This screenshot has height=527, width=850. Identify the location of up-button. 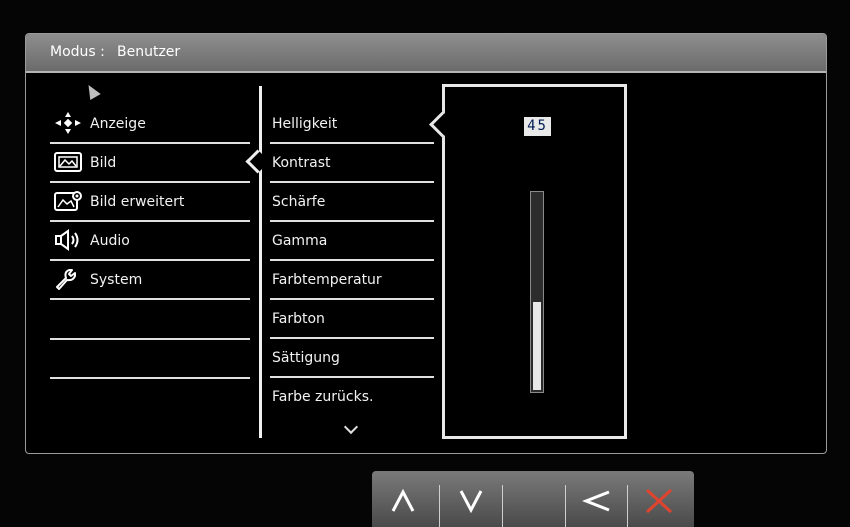
(403, 499).